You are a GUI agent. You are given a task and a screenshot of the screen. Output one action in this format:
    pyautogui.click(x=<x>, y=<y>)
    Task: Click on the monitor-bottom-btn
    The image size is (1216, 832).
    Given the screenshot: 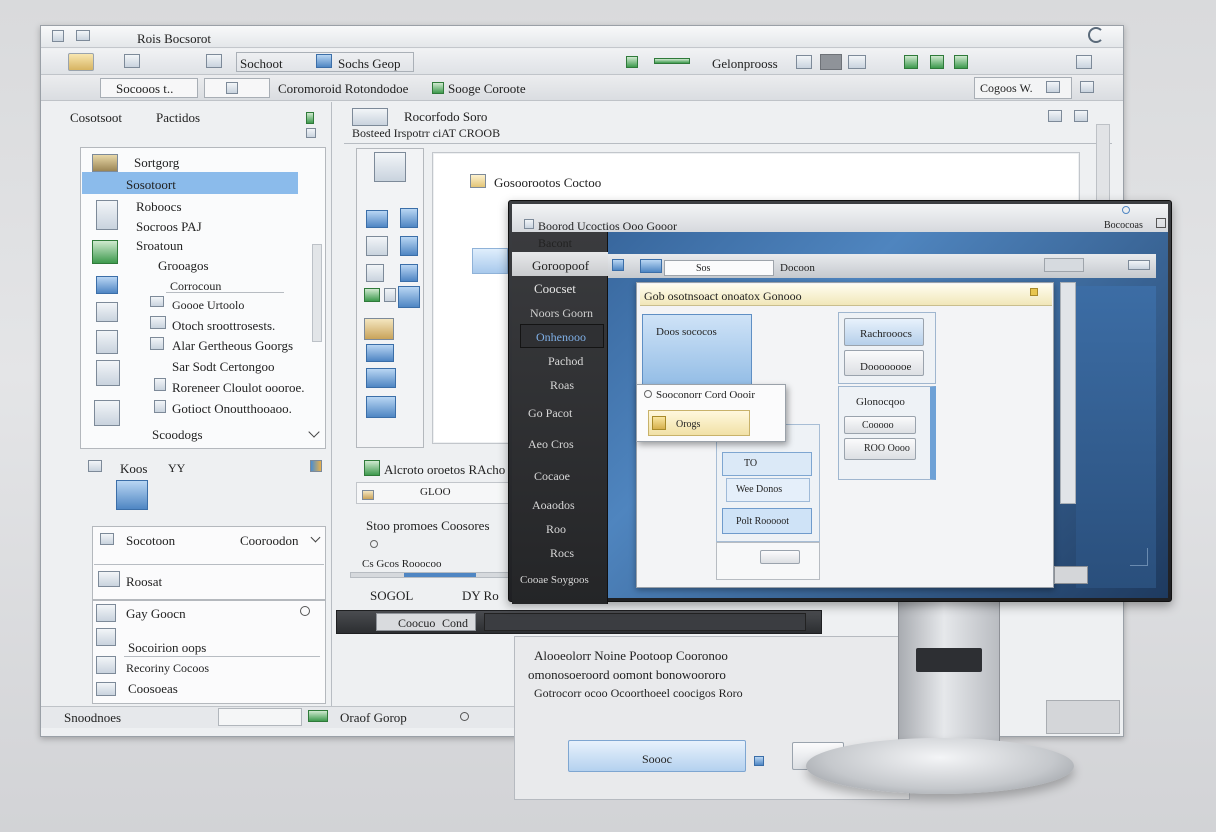 What is the action you would take?
    pyautogui.click(x=1071, y=575)
    